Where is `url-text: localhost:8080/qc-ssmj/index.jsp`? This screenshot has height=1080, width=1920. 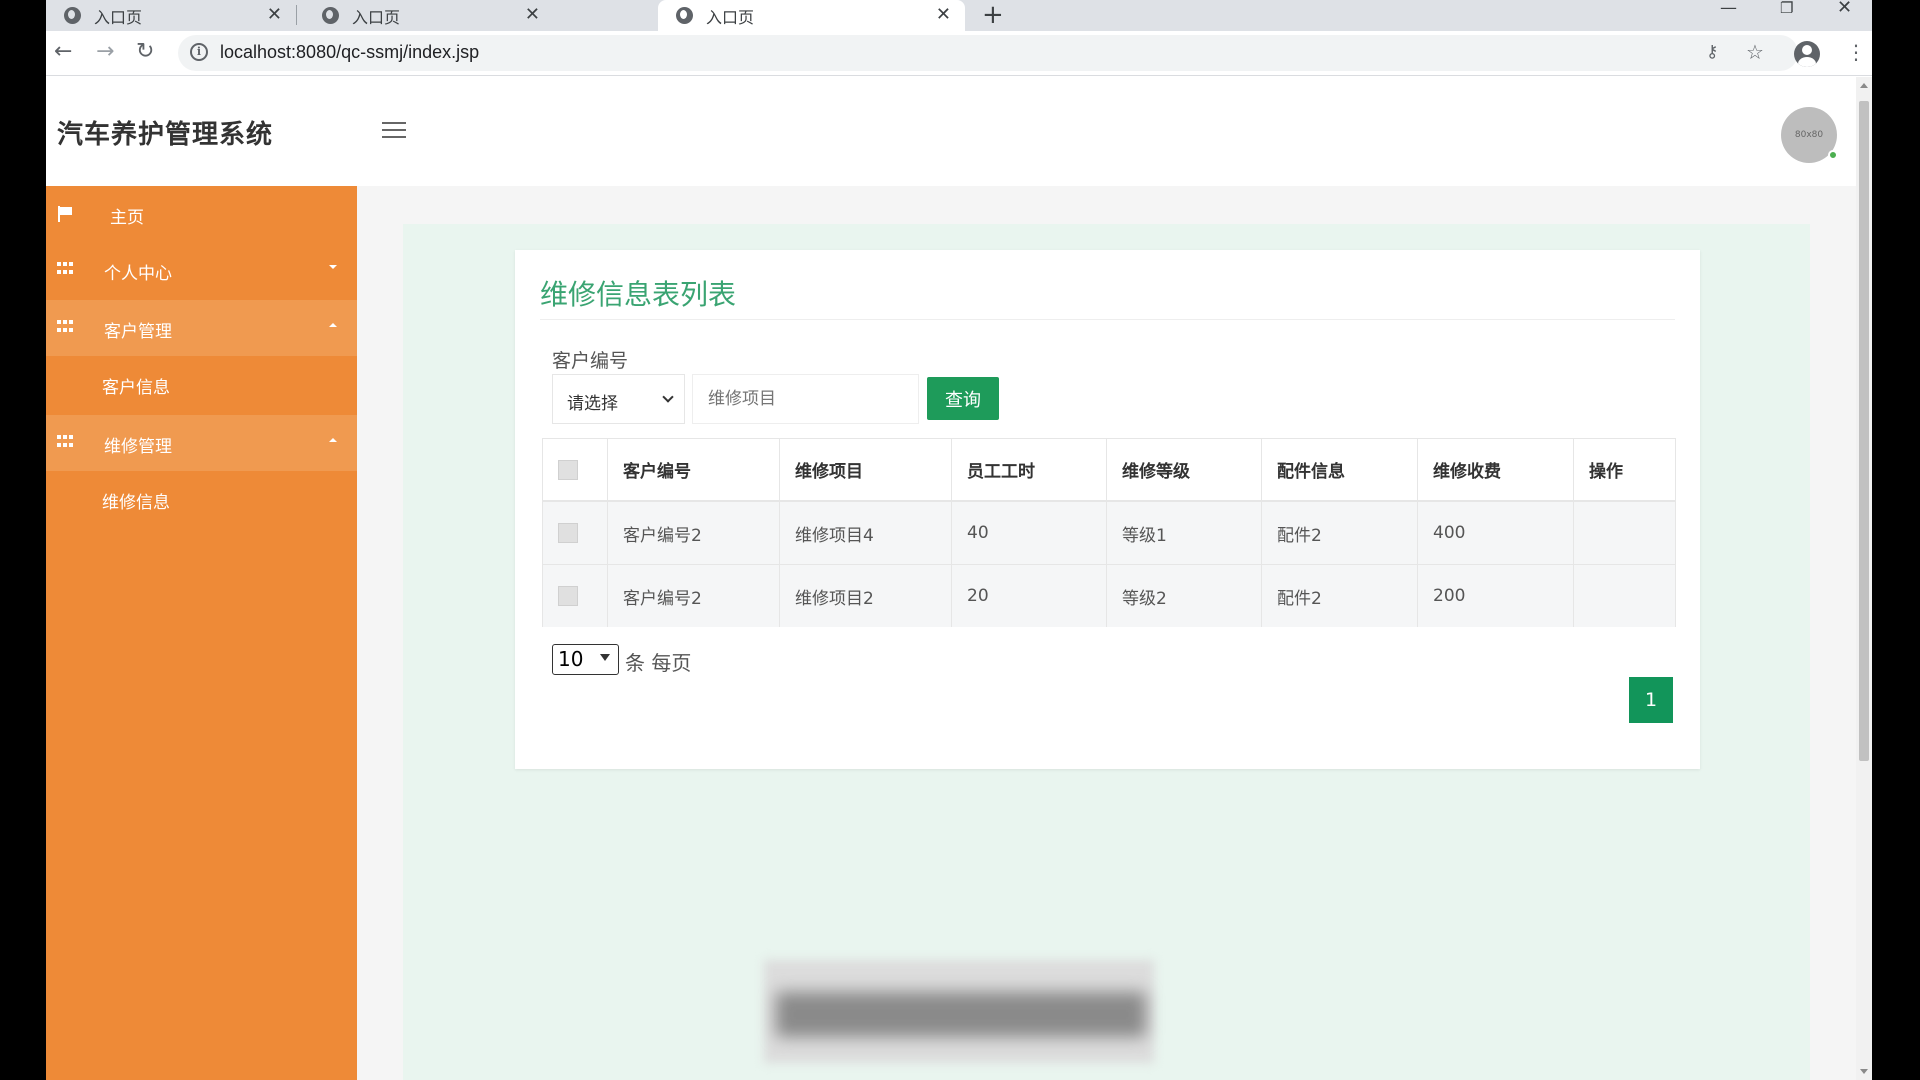 url-text: localhost:8080/qc-ssmj/index.jsp is located at coordinates (349, 52).